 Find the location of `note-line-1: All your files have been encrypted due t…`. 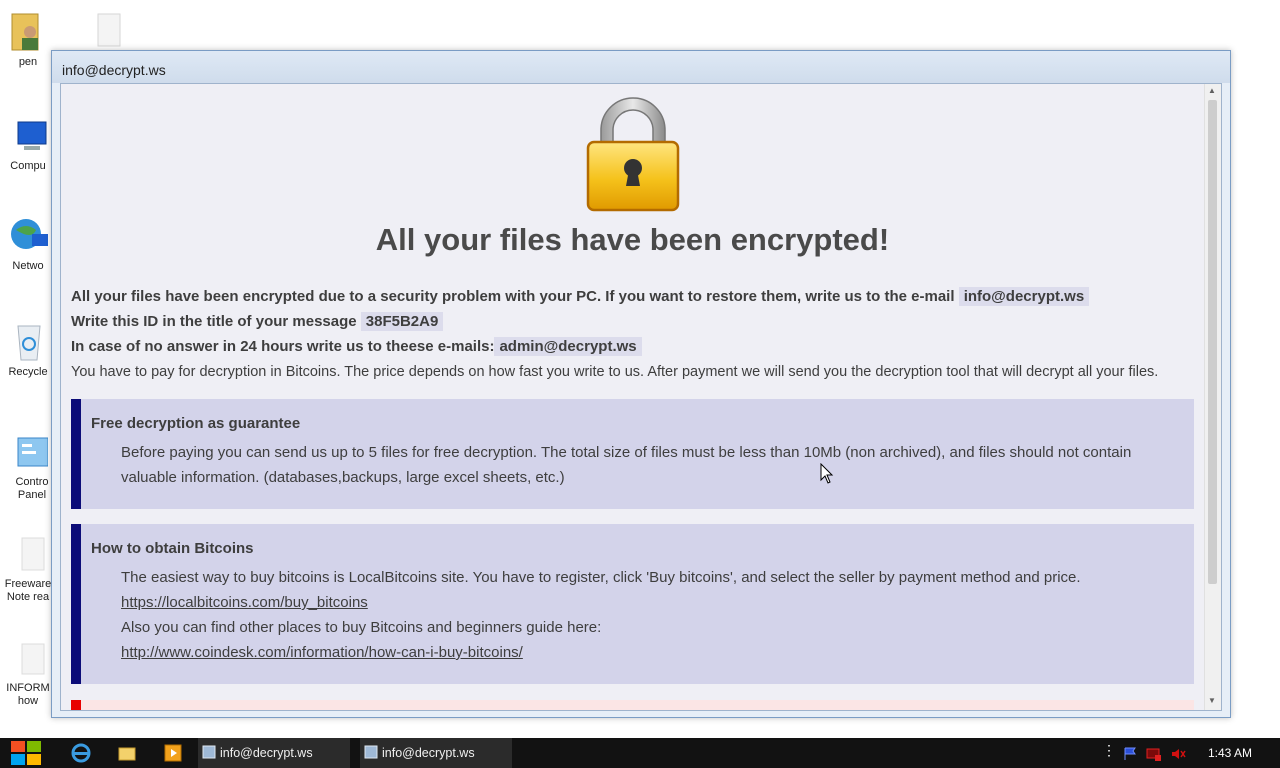

note-line-1: All your files have been encrypted due t… is located at coordinates (580, 296).